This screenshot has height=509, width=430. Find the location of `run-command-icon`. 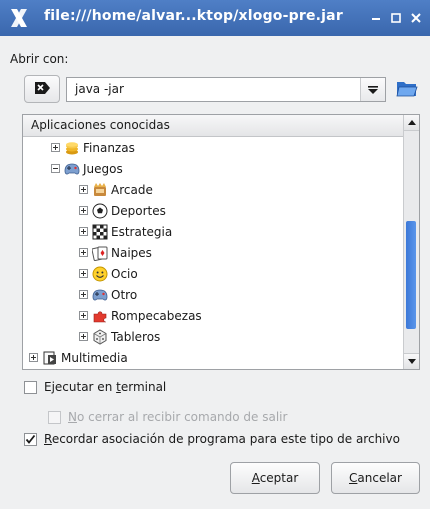

run-command-icon is located at coordinates (42, 89).